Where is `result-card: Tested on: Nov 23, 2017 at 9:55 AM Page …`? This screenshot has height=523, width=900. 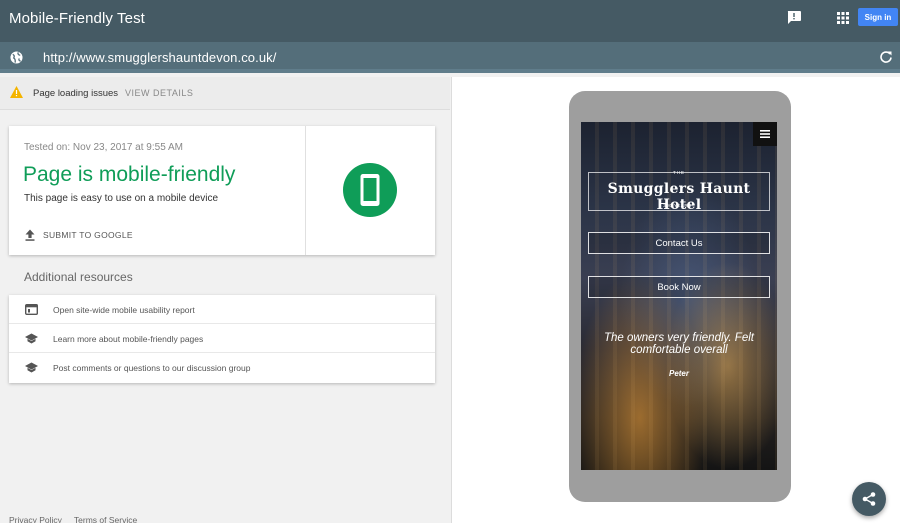 result-card: Tested on: Nov 23, 2017 at 9:55 AM Page … is located at coordinates (222, 190).